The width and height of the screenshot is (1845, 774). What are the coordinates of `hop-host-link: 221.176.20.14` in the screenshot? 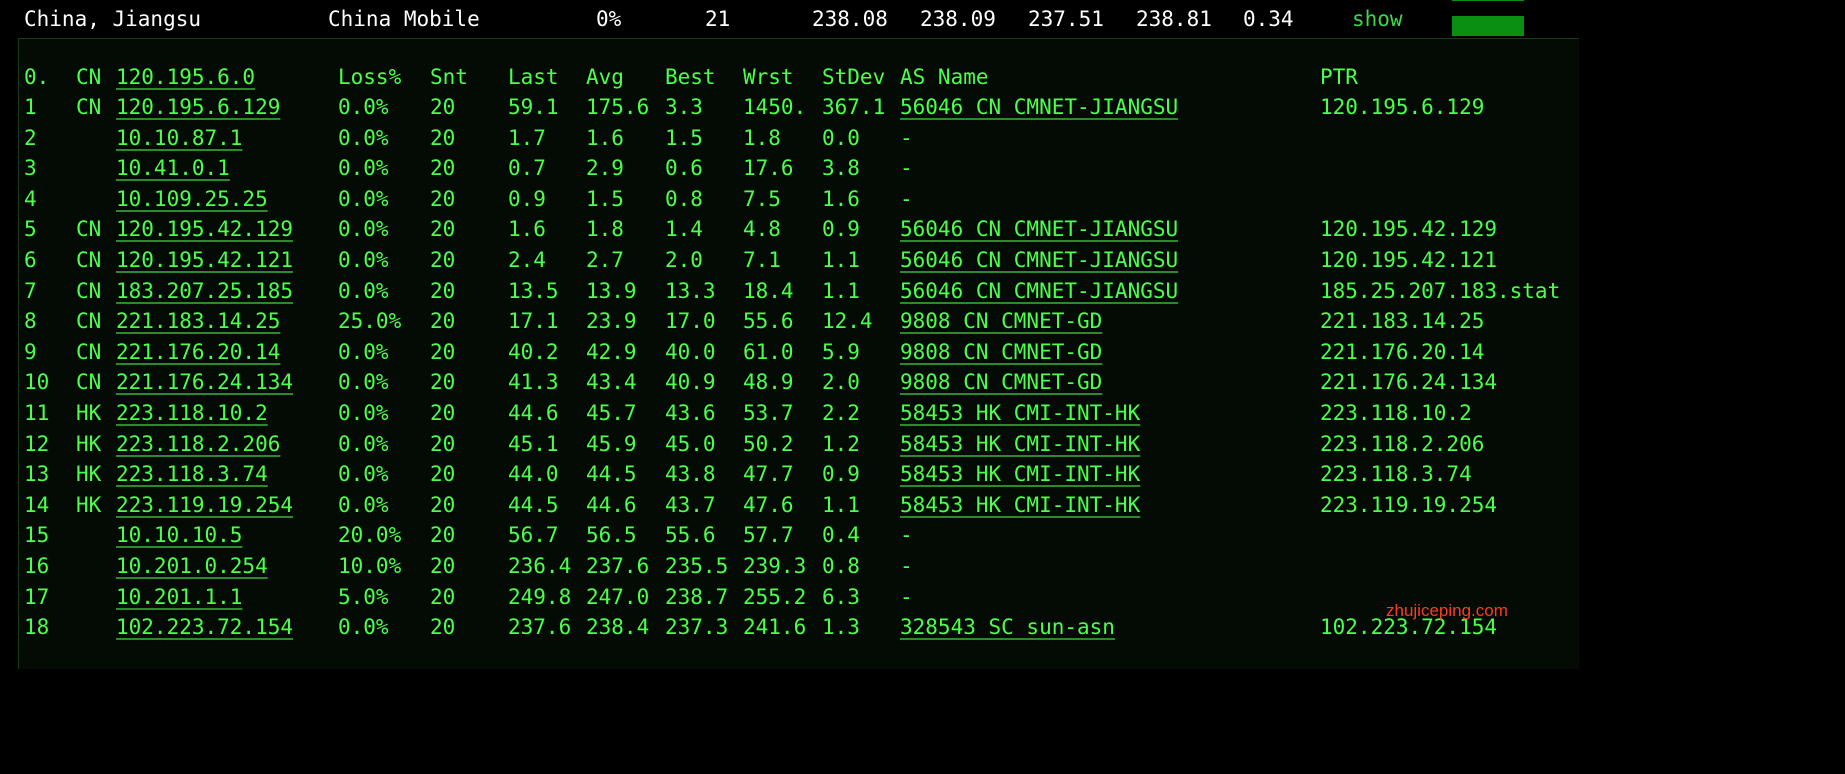 It's located at (198, 352).